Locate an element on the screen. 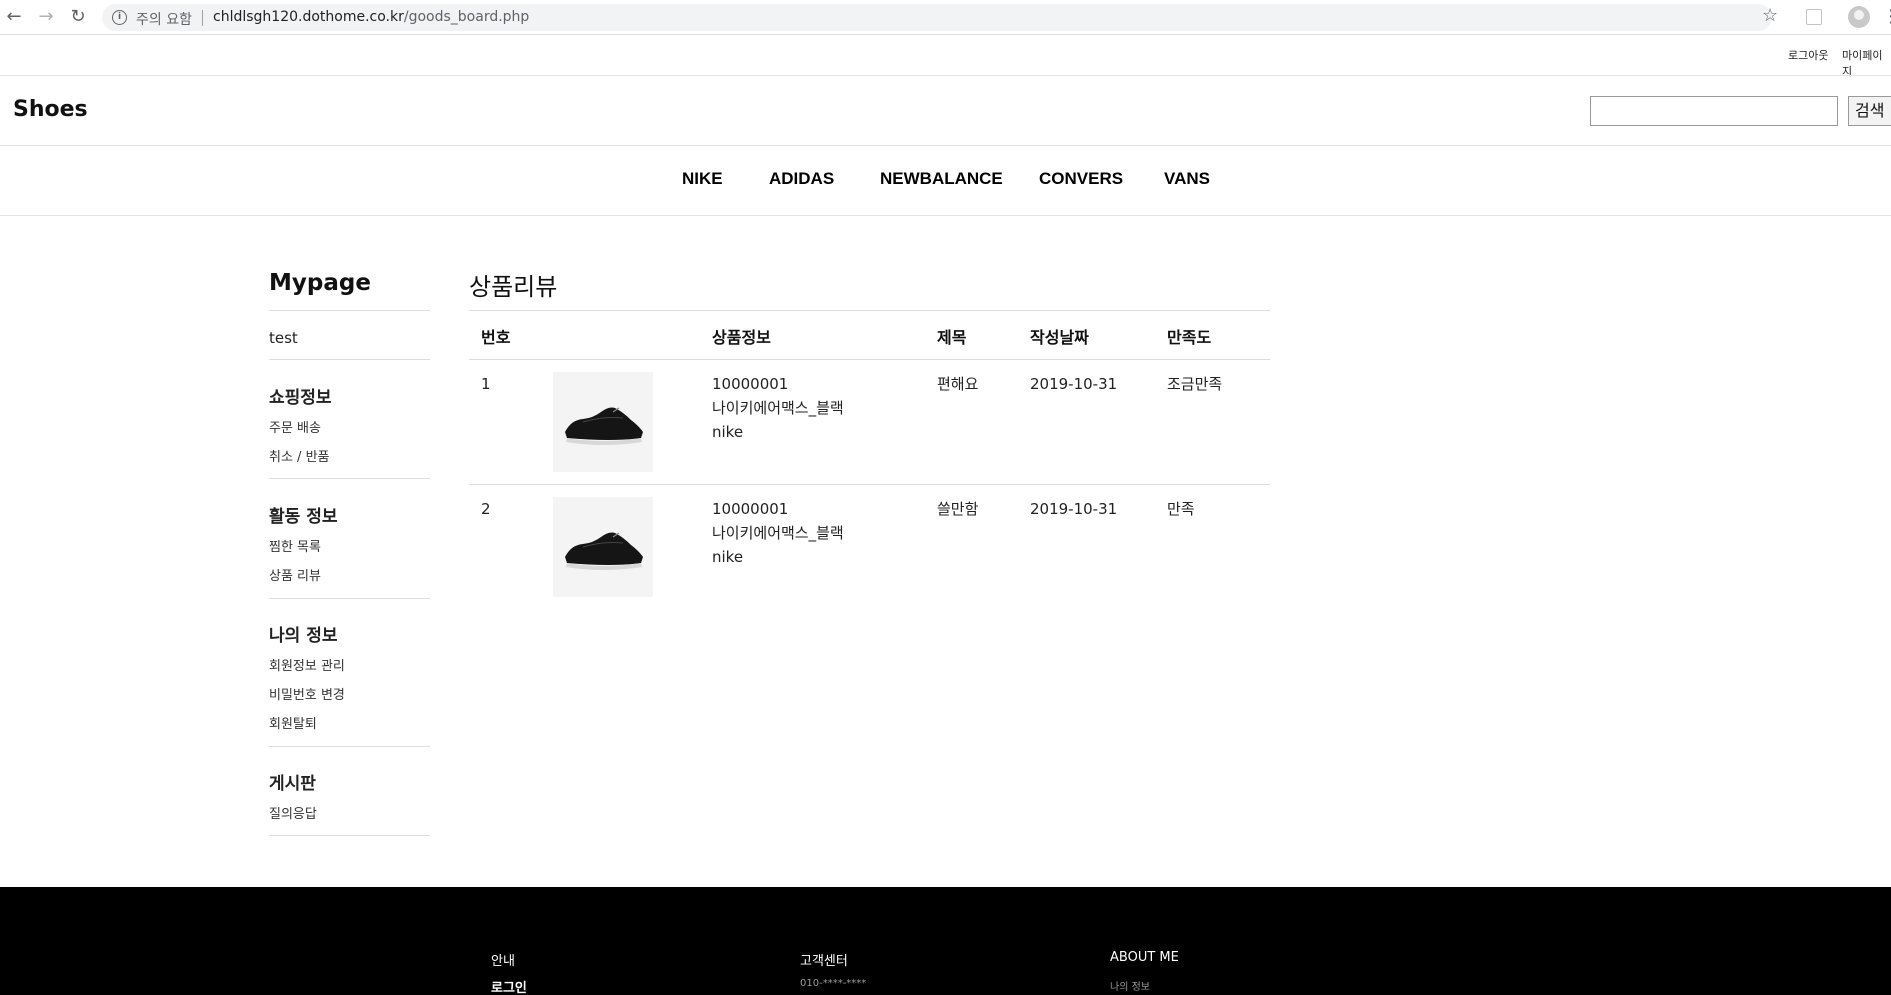 This screenshot has width=1891, height=995. bookmark-star-icon: ☆ is located at coordinates (1770, 15).